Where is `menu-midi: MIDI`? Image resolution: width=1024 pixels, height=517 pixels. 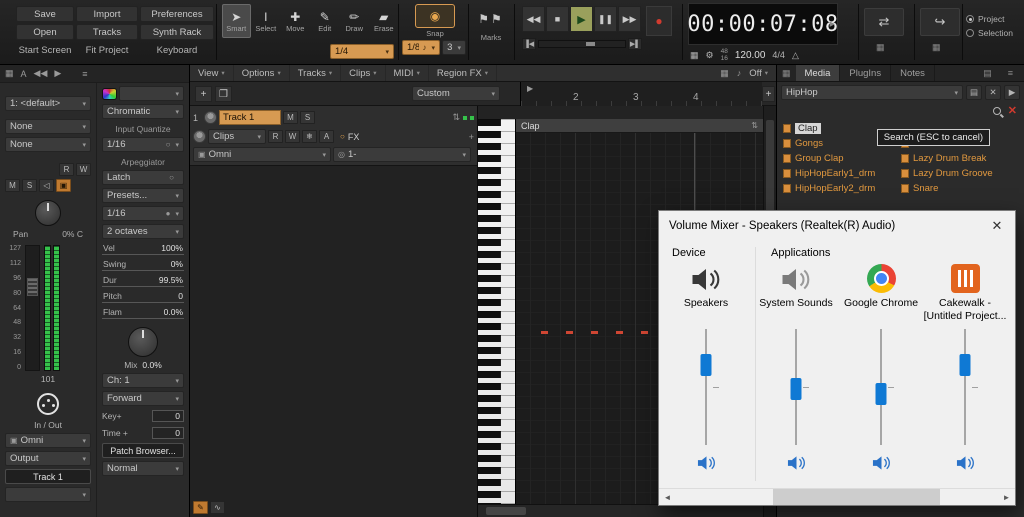 menu-midi: MIDI is located at coordinates (407, 73).